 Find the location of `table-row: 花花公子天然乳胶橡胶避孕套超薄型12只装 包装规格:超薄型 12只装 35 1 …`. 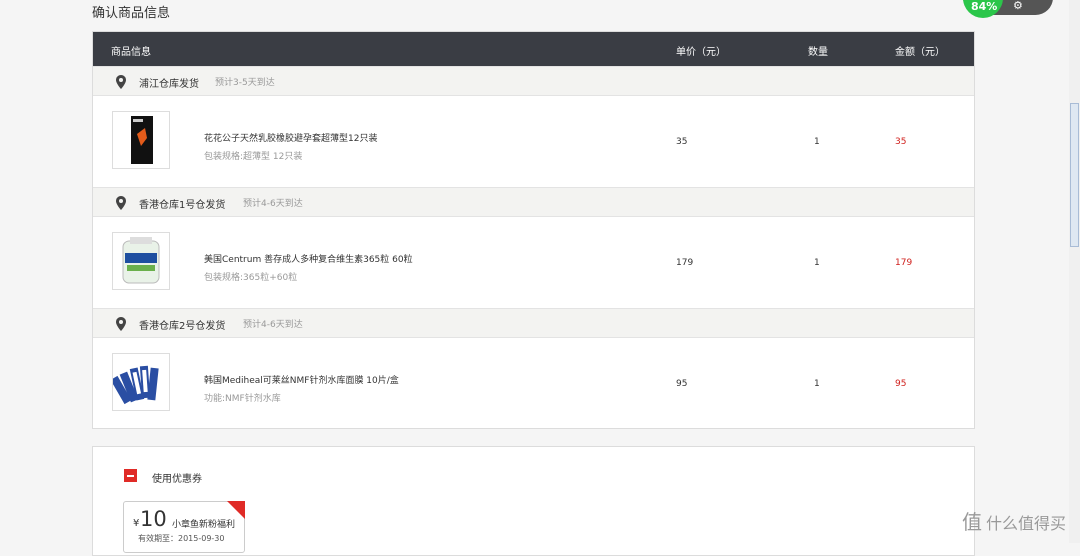

table-row: 花花公子天然乳胶橡胶避孕套超薄型12只装 包装规格:超薄型 12只装 35 1 … is located at coordinates (533, 141).